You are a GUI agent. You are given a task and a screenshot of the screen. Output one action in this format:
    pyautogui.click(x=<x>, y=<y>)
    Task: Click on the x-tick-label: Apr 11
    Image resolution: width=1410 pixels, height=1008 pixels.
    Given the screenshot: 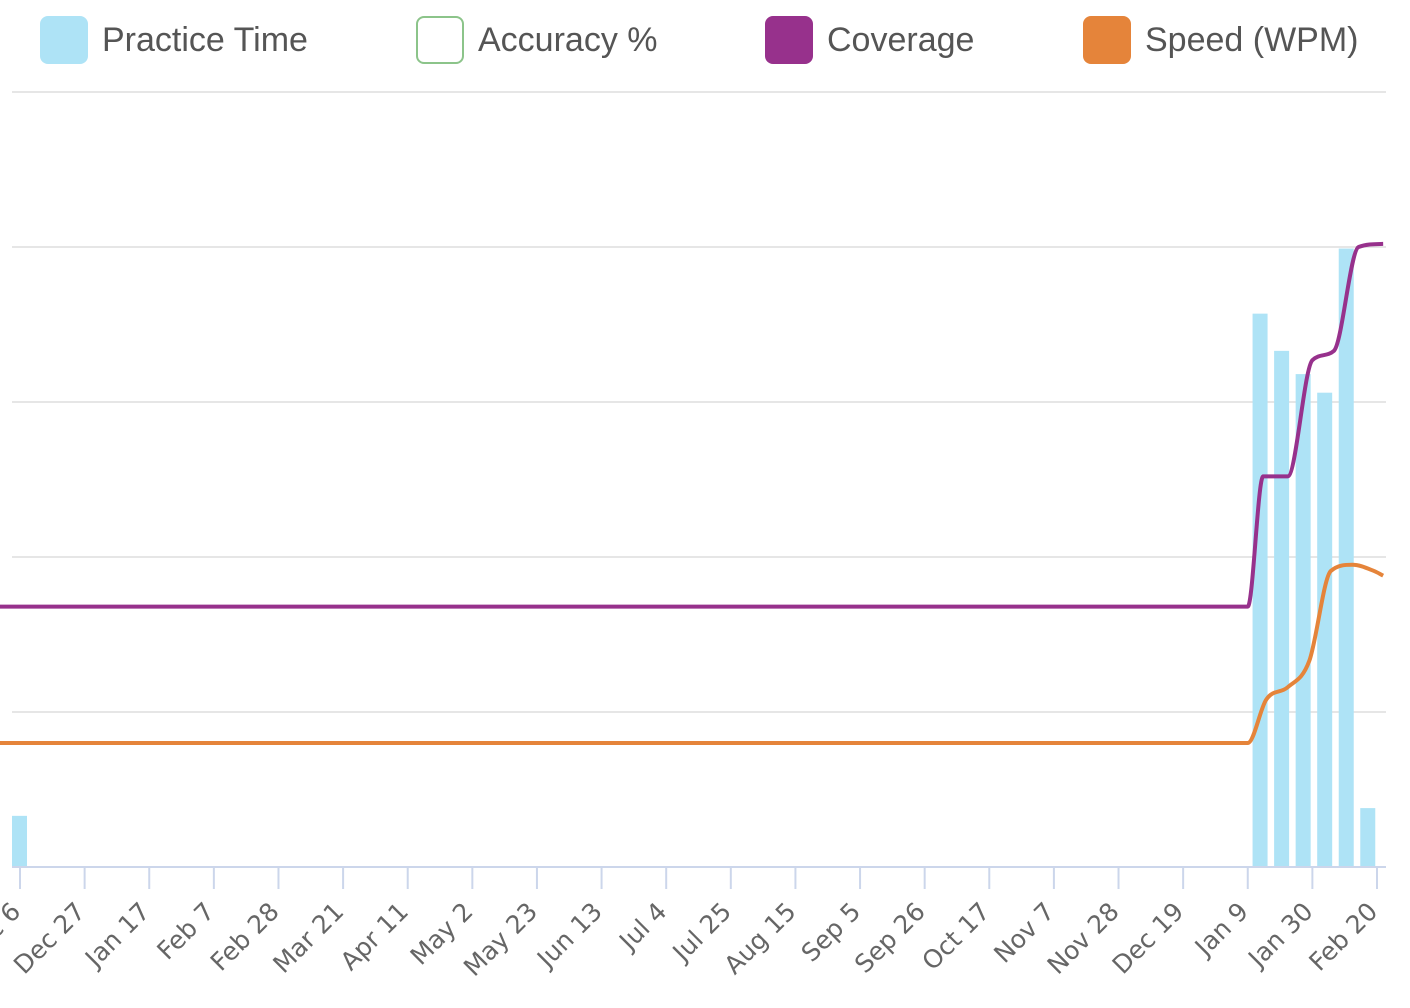 What is the action you would take?
    pyautogui.click(x=374, y=936)
    